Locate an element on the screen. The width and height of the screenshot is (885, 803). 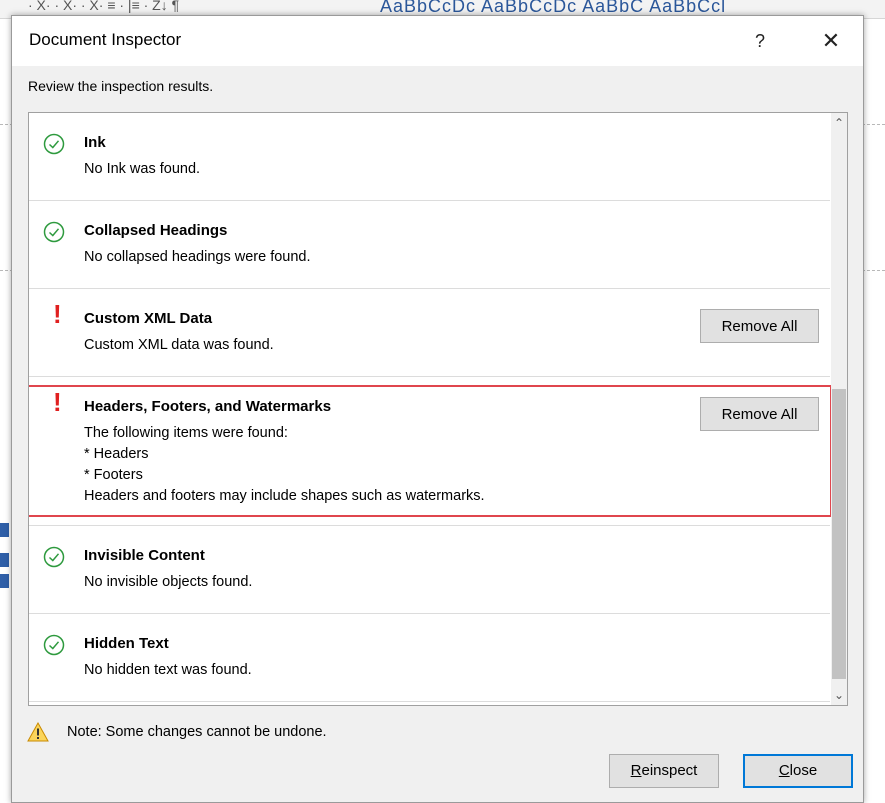
scroll-up-arrow-icon: ⌃ is located at coordinates (839, 121).